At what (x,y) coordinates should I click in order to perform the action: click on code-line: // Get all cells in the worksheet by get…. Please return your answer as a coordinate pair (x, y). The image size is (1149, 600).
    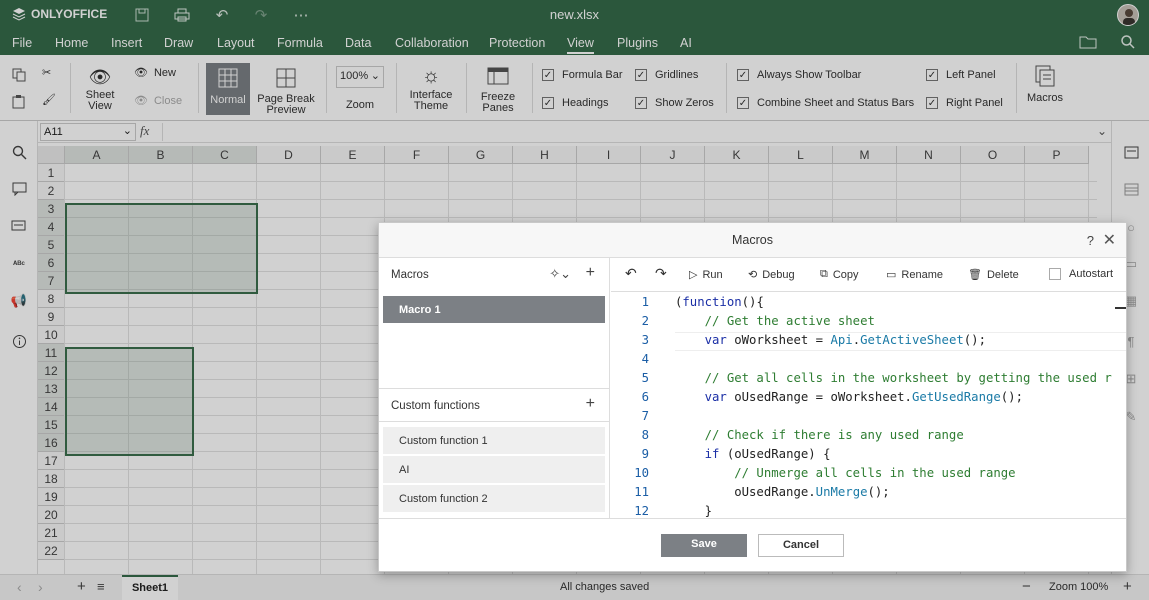
    Looking at the image, I should click on (893, 378).